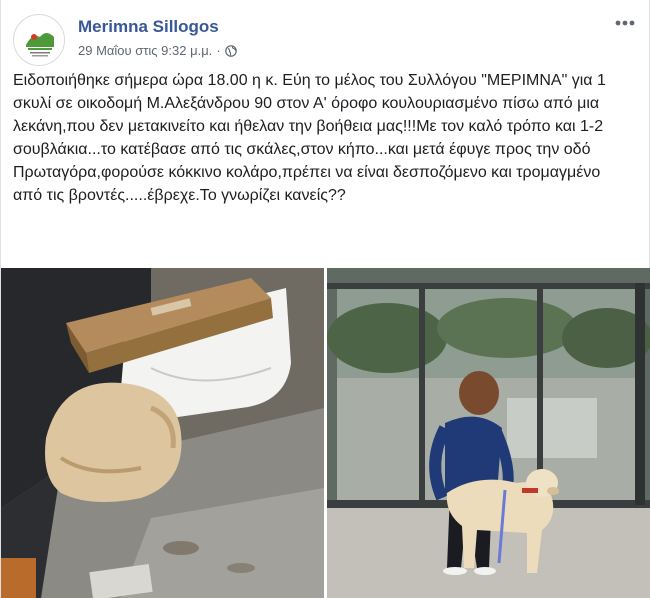 This screenshot has width=650, height=598. Describe the element at coordinates (148, 27) in the screenshot. I see `page-name-link: Merimna Sillogos` at that location.